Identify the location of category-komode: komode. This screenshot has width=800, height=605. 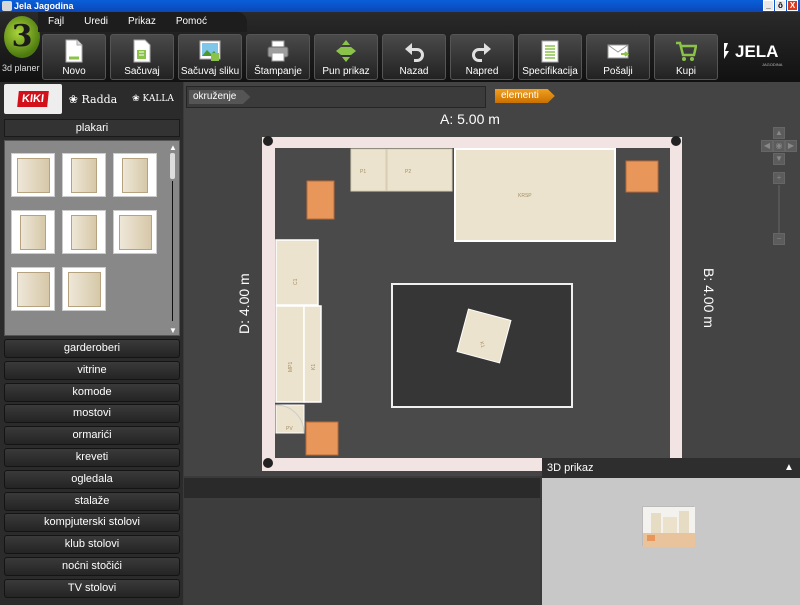
(92, 392).